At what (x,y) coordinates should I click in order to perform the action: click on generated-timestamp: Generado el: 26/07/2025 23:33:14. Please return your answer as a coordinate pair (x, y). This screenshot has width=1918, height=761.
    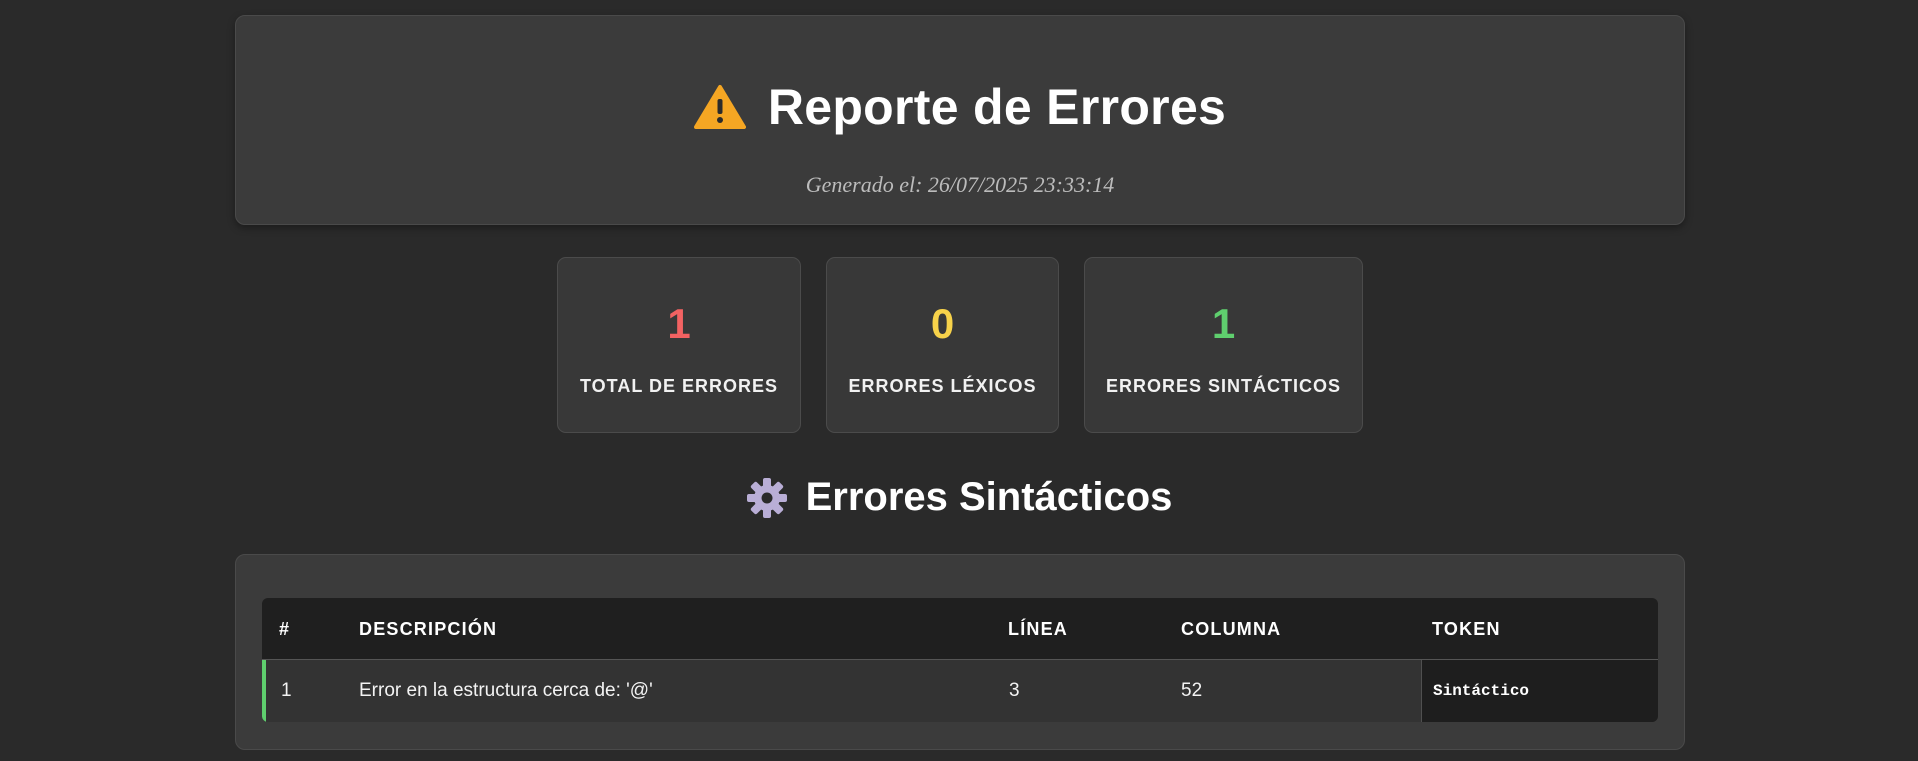
    Looking at the image, I should click on (960, 184).